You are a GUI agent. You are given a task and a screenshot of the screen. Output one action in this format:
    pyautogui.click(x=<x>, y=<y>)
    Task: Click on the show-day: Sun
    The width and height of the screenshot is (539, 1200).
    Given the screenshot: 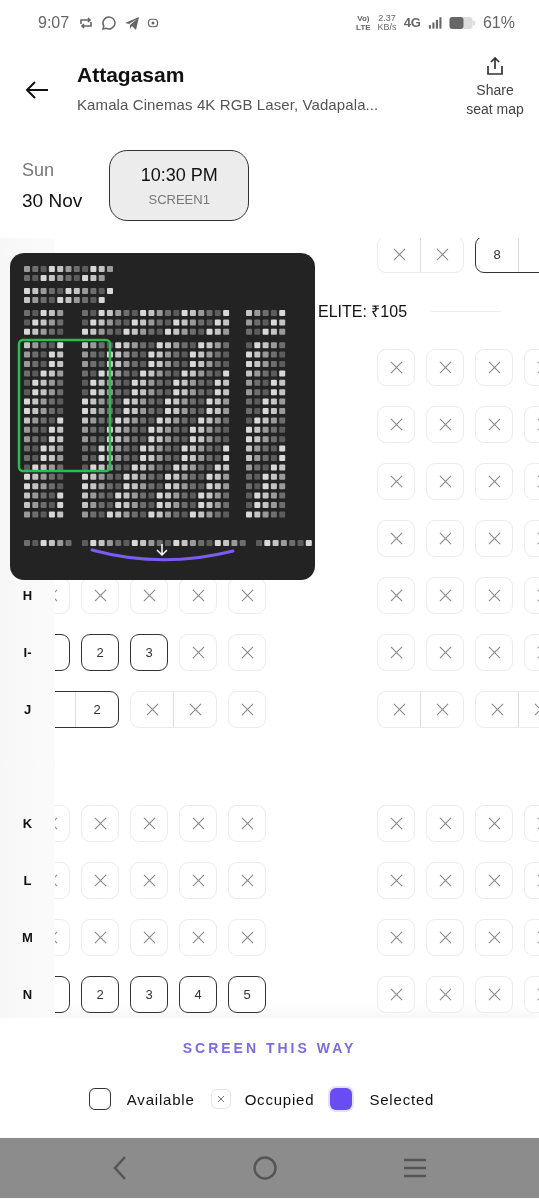 What is the action you would take?
    pyautogui.click(x=52, y=170)
    